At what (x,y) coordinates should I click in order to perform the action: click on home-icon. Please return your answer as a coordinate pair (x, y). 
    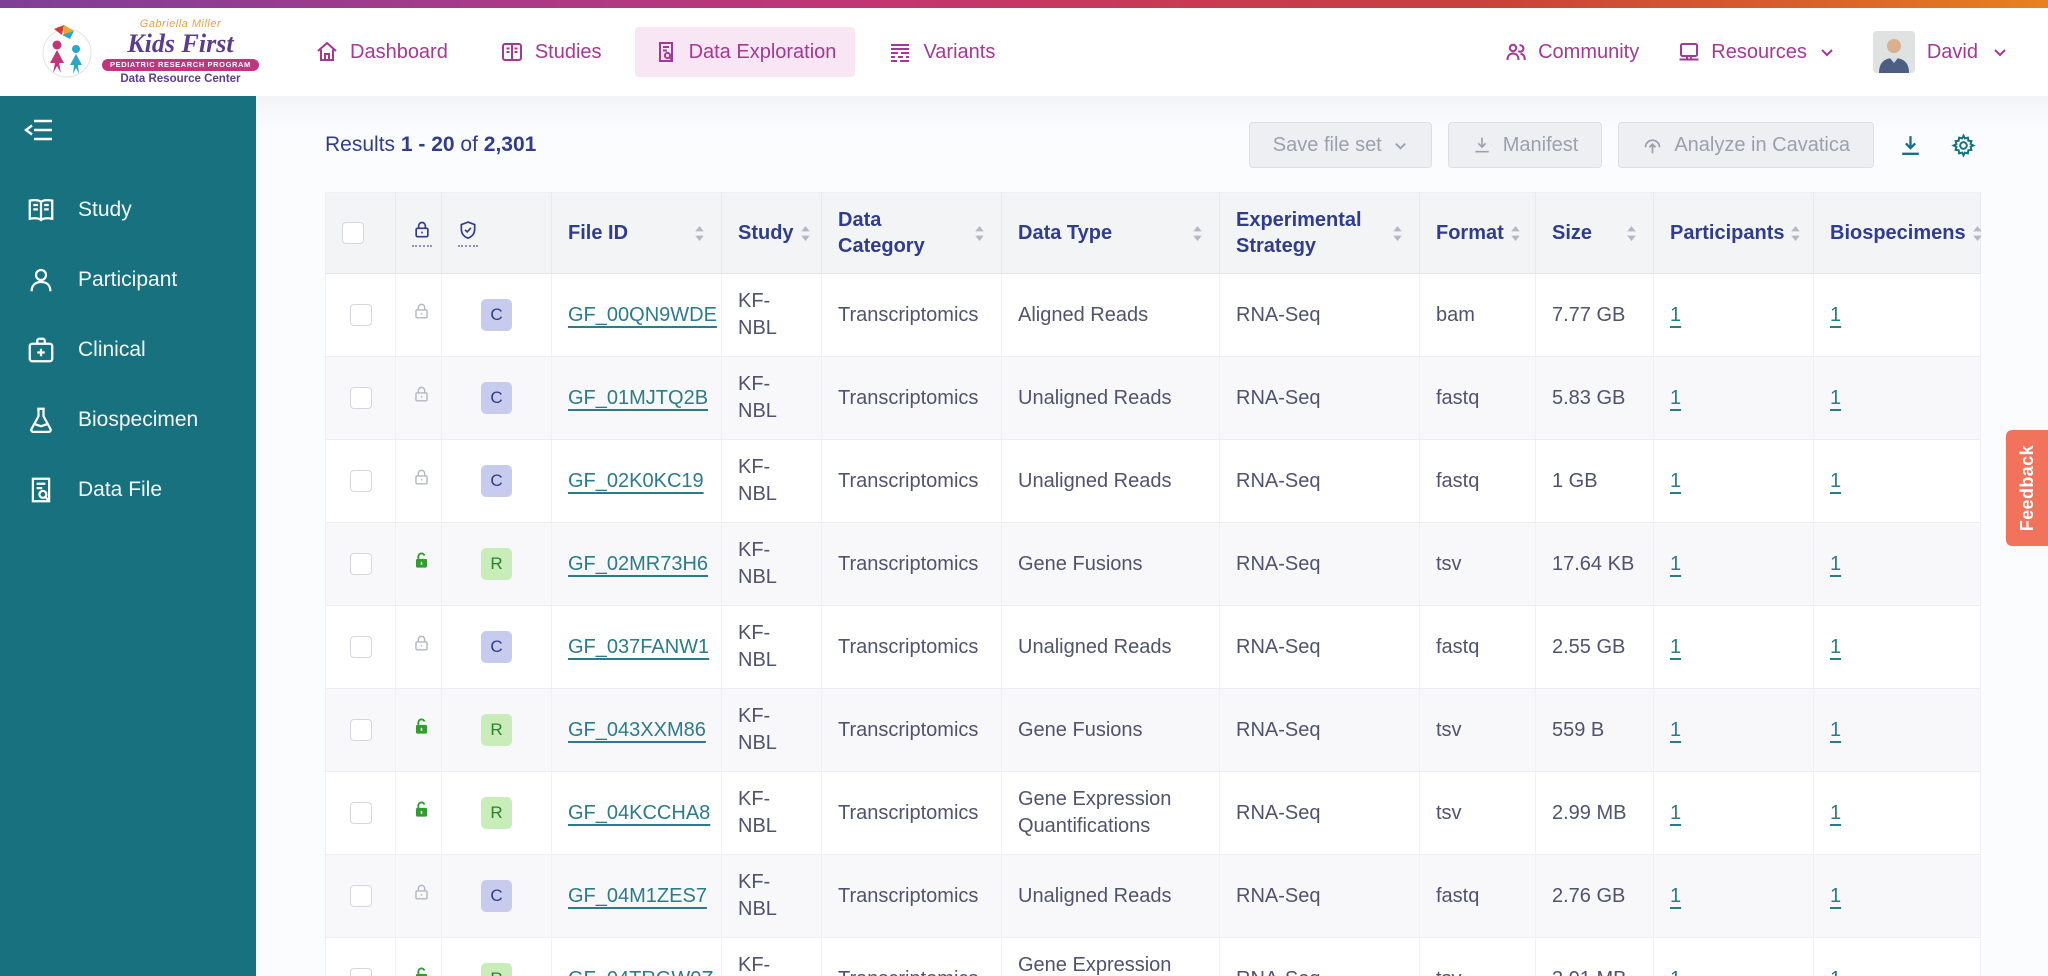
    Looking at the image, I should click on (327, 51).